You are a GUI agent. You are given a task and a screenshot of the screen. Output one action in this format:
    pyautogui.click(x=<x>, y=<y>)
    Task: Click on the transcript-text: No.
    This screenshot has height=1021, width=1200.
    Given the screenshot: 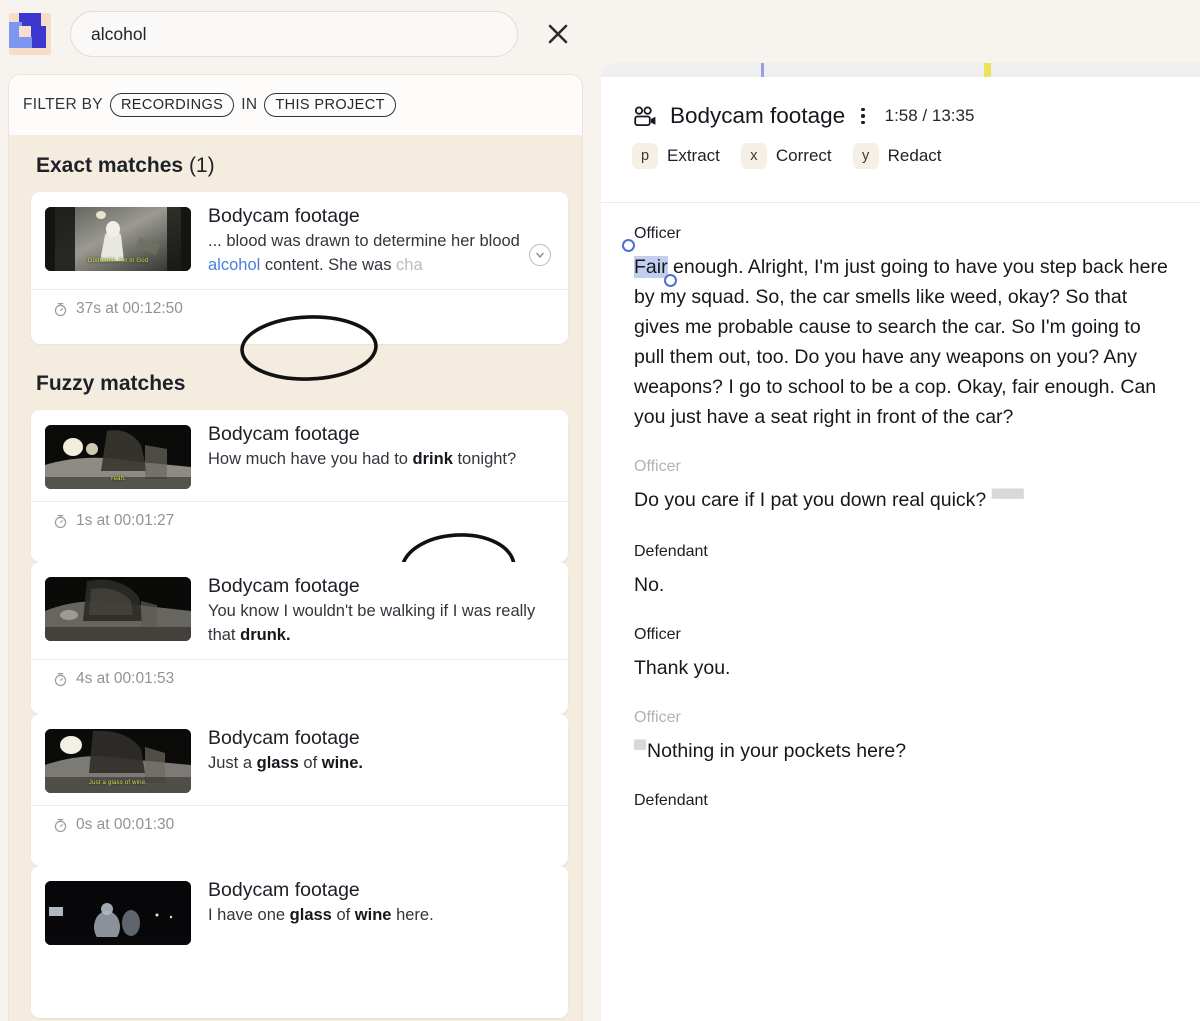 What is the action you would take?
    pyautogui.click(x=902, y=585)
    